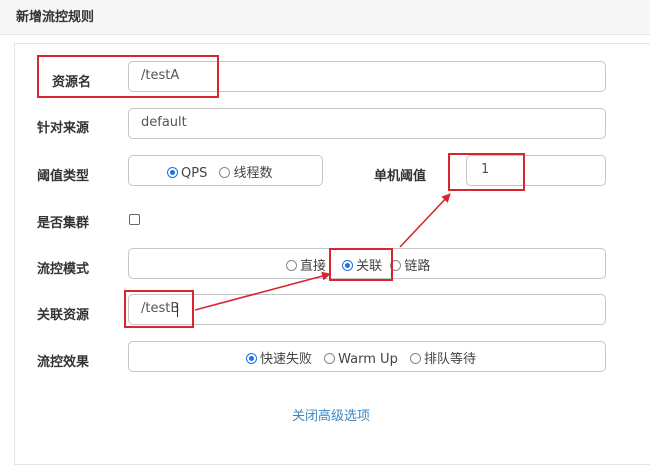 The height and width of the screenshot is (465, 650). Describe the element at coordinates (322, 252) in the screenshot. I see `annotation-arrows` at that location.